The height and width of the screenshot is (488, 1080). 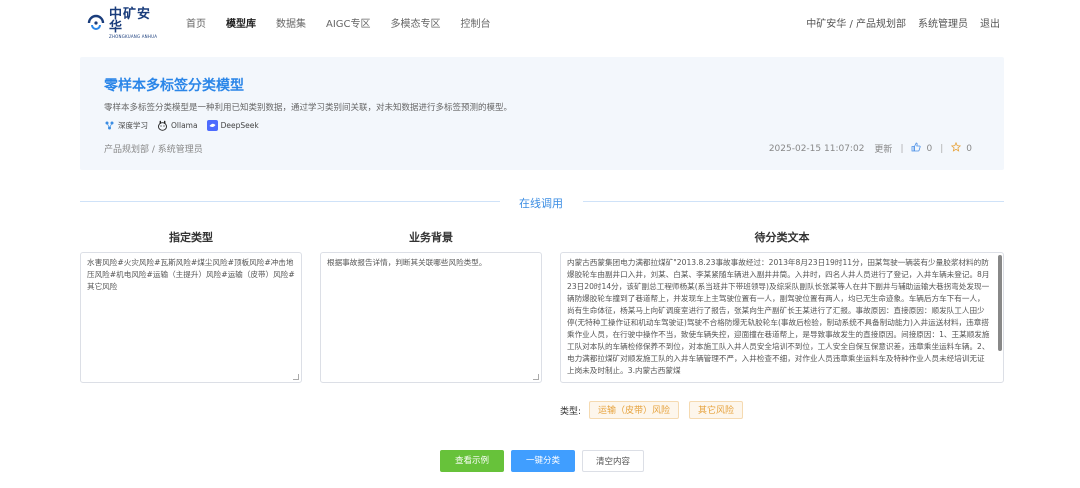 I want to click on tag-deep-learning: 深度学习, so click(x=126, y=125).